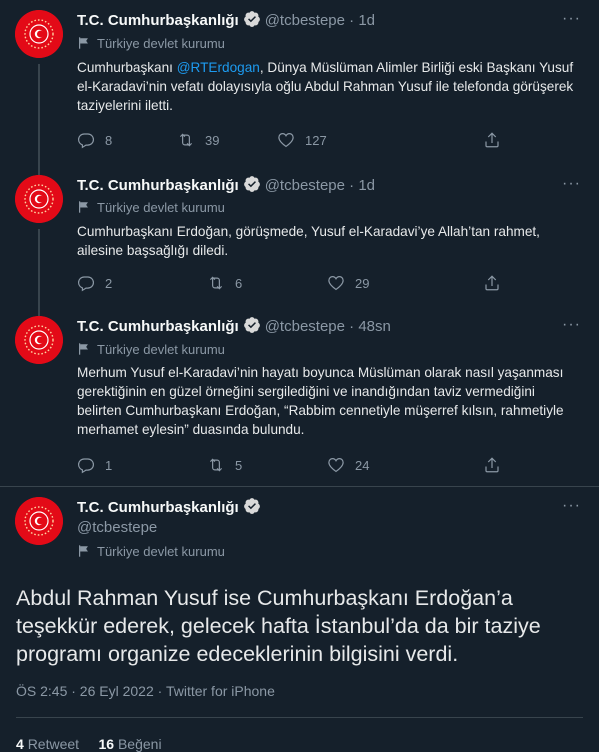 This screenshot has height=752, width=599. What do you see at coordinates (198, 140) in the screenshot?
I see `retweet-button: 39` at bounding box center [198, 140].